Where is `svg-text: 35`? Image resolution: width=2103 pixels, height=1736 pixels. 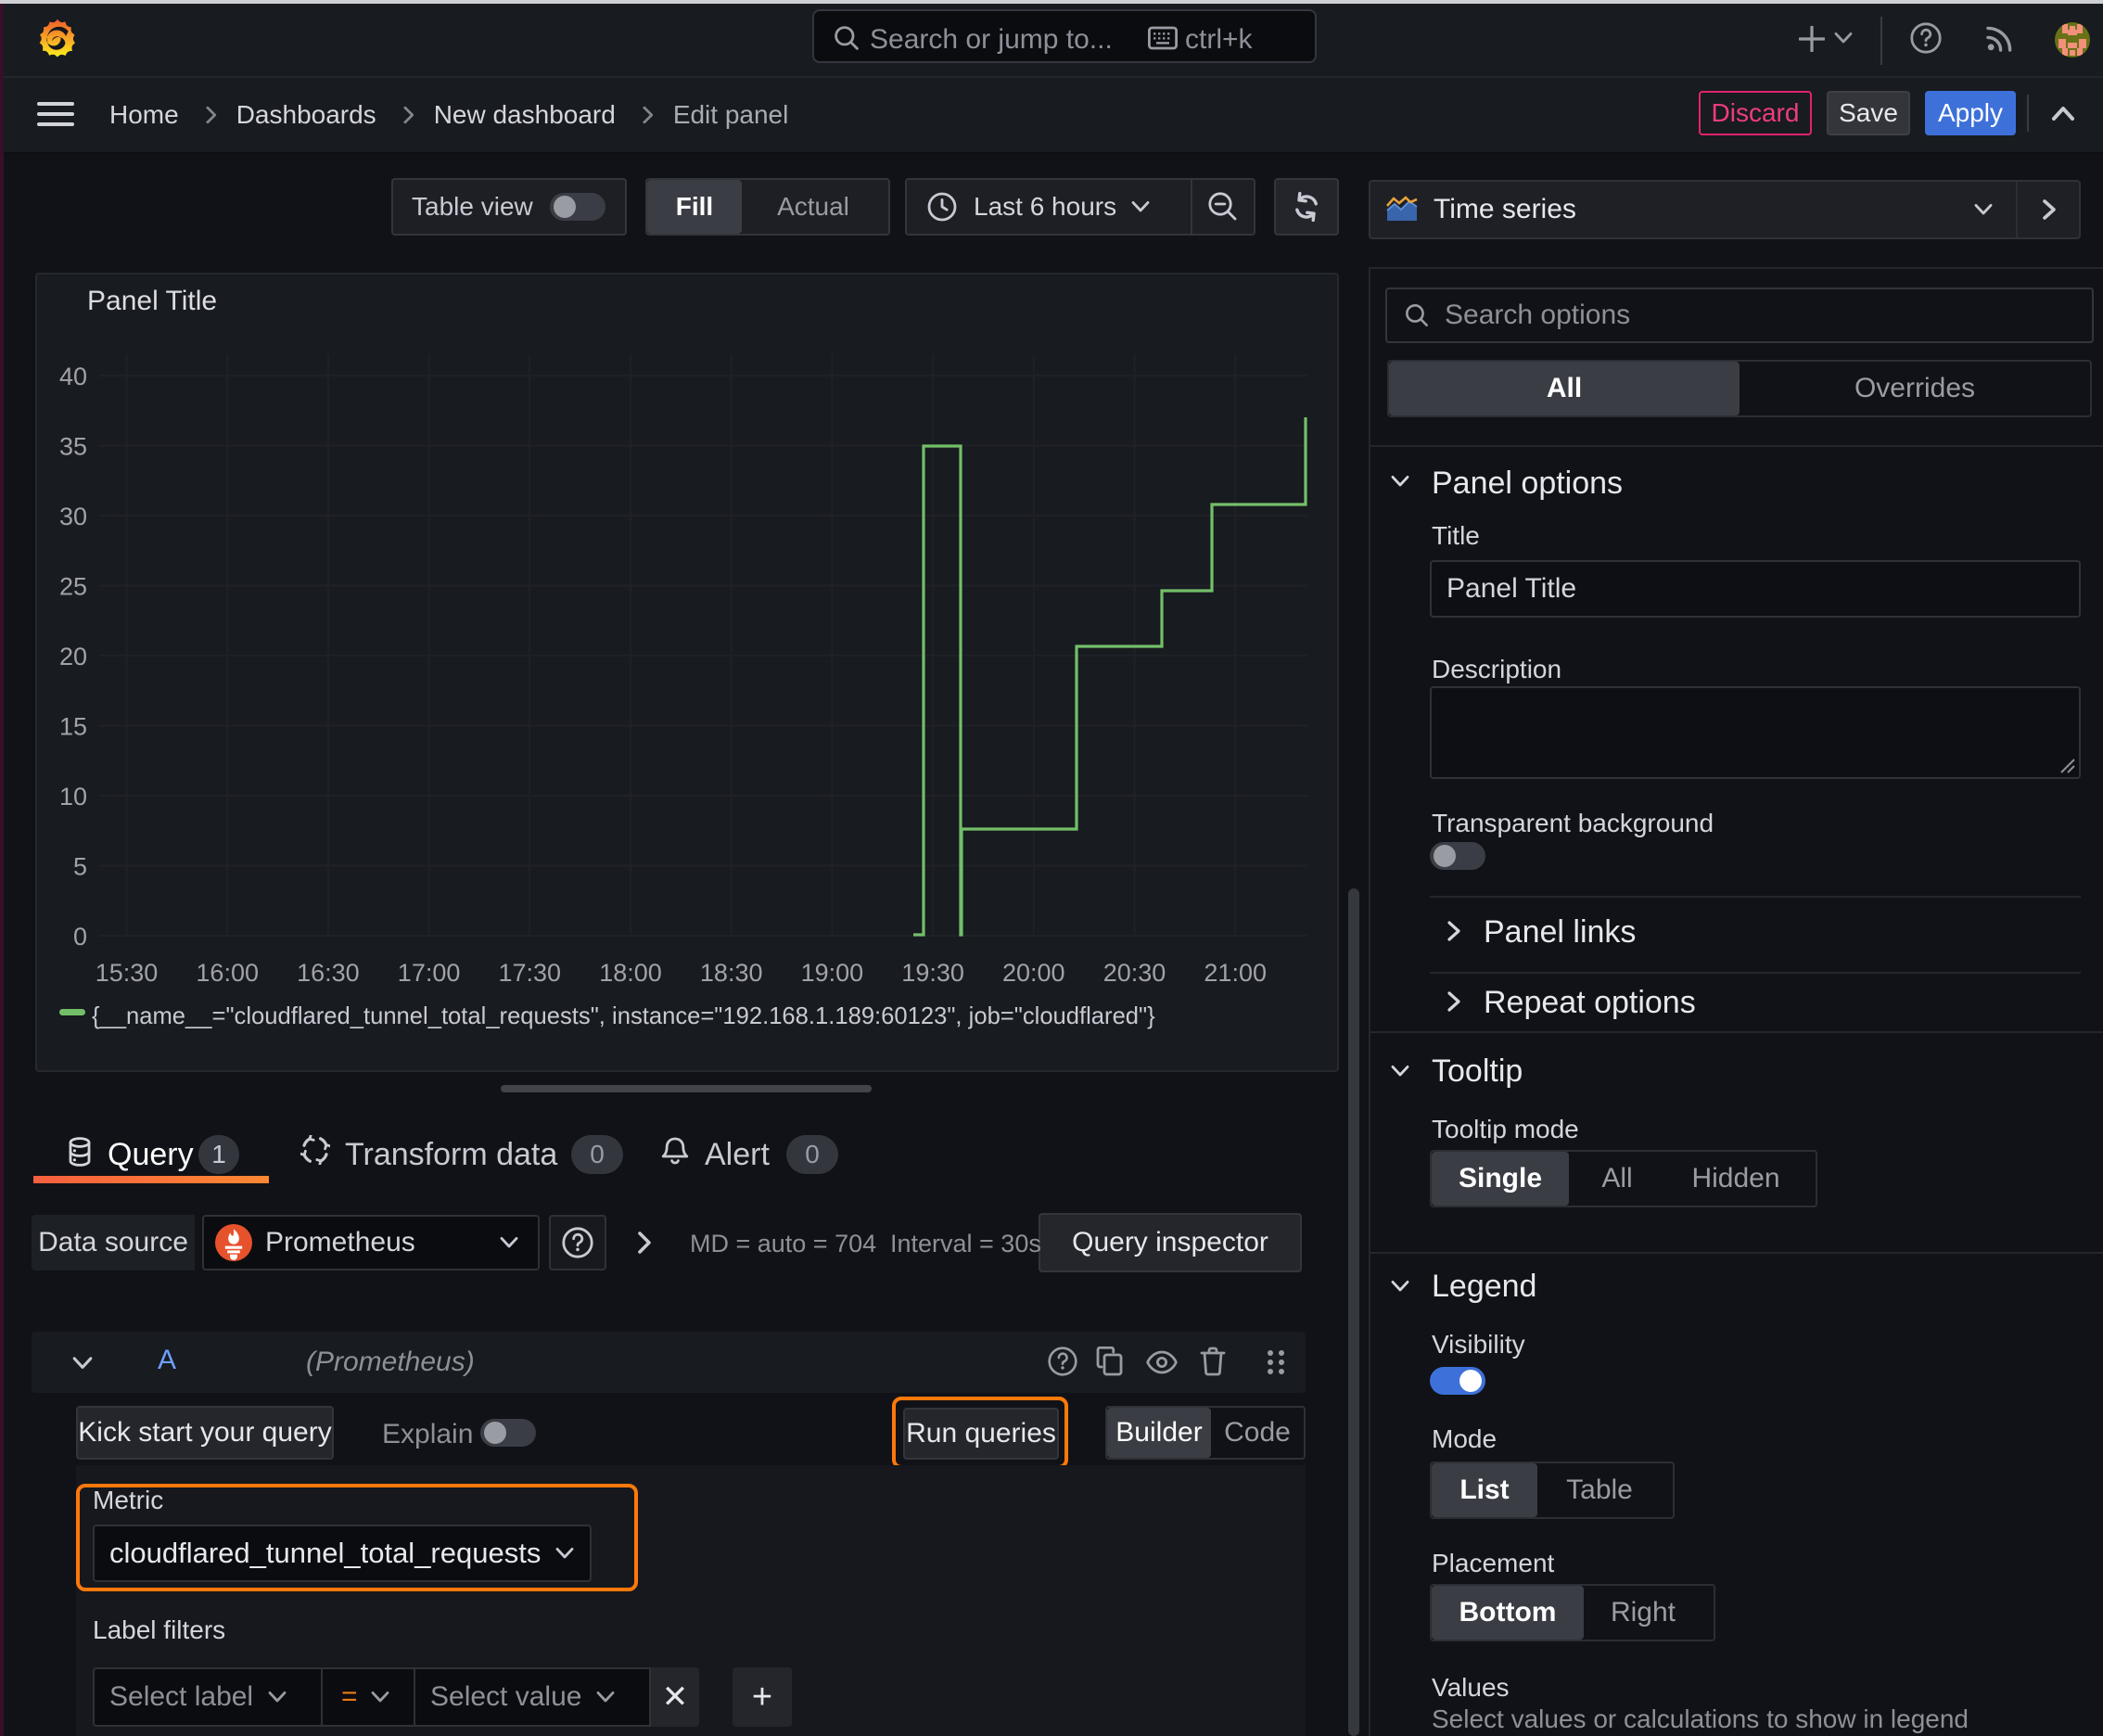 svg-text: 35 is located at coordinates (73, 447).